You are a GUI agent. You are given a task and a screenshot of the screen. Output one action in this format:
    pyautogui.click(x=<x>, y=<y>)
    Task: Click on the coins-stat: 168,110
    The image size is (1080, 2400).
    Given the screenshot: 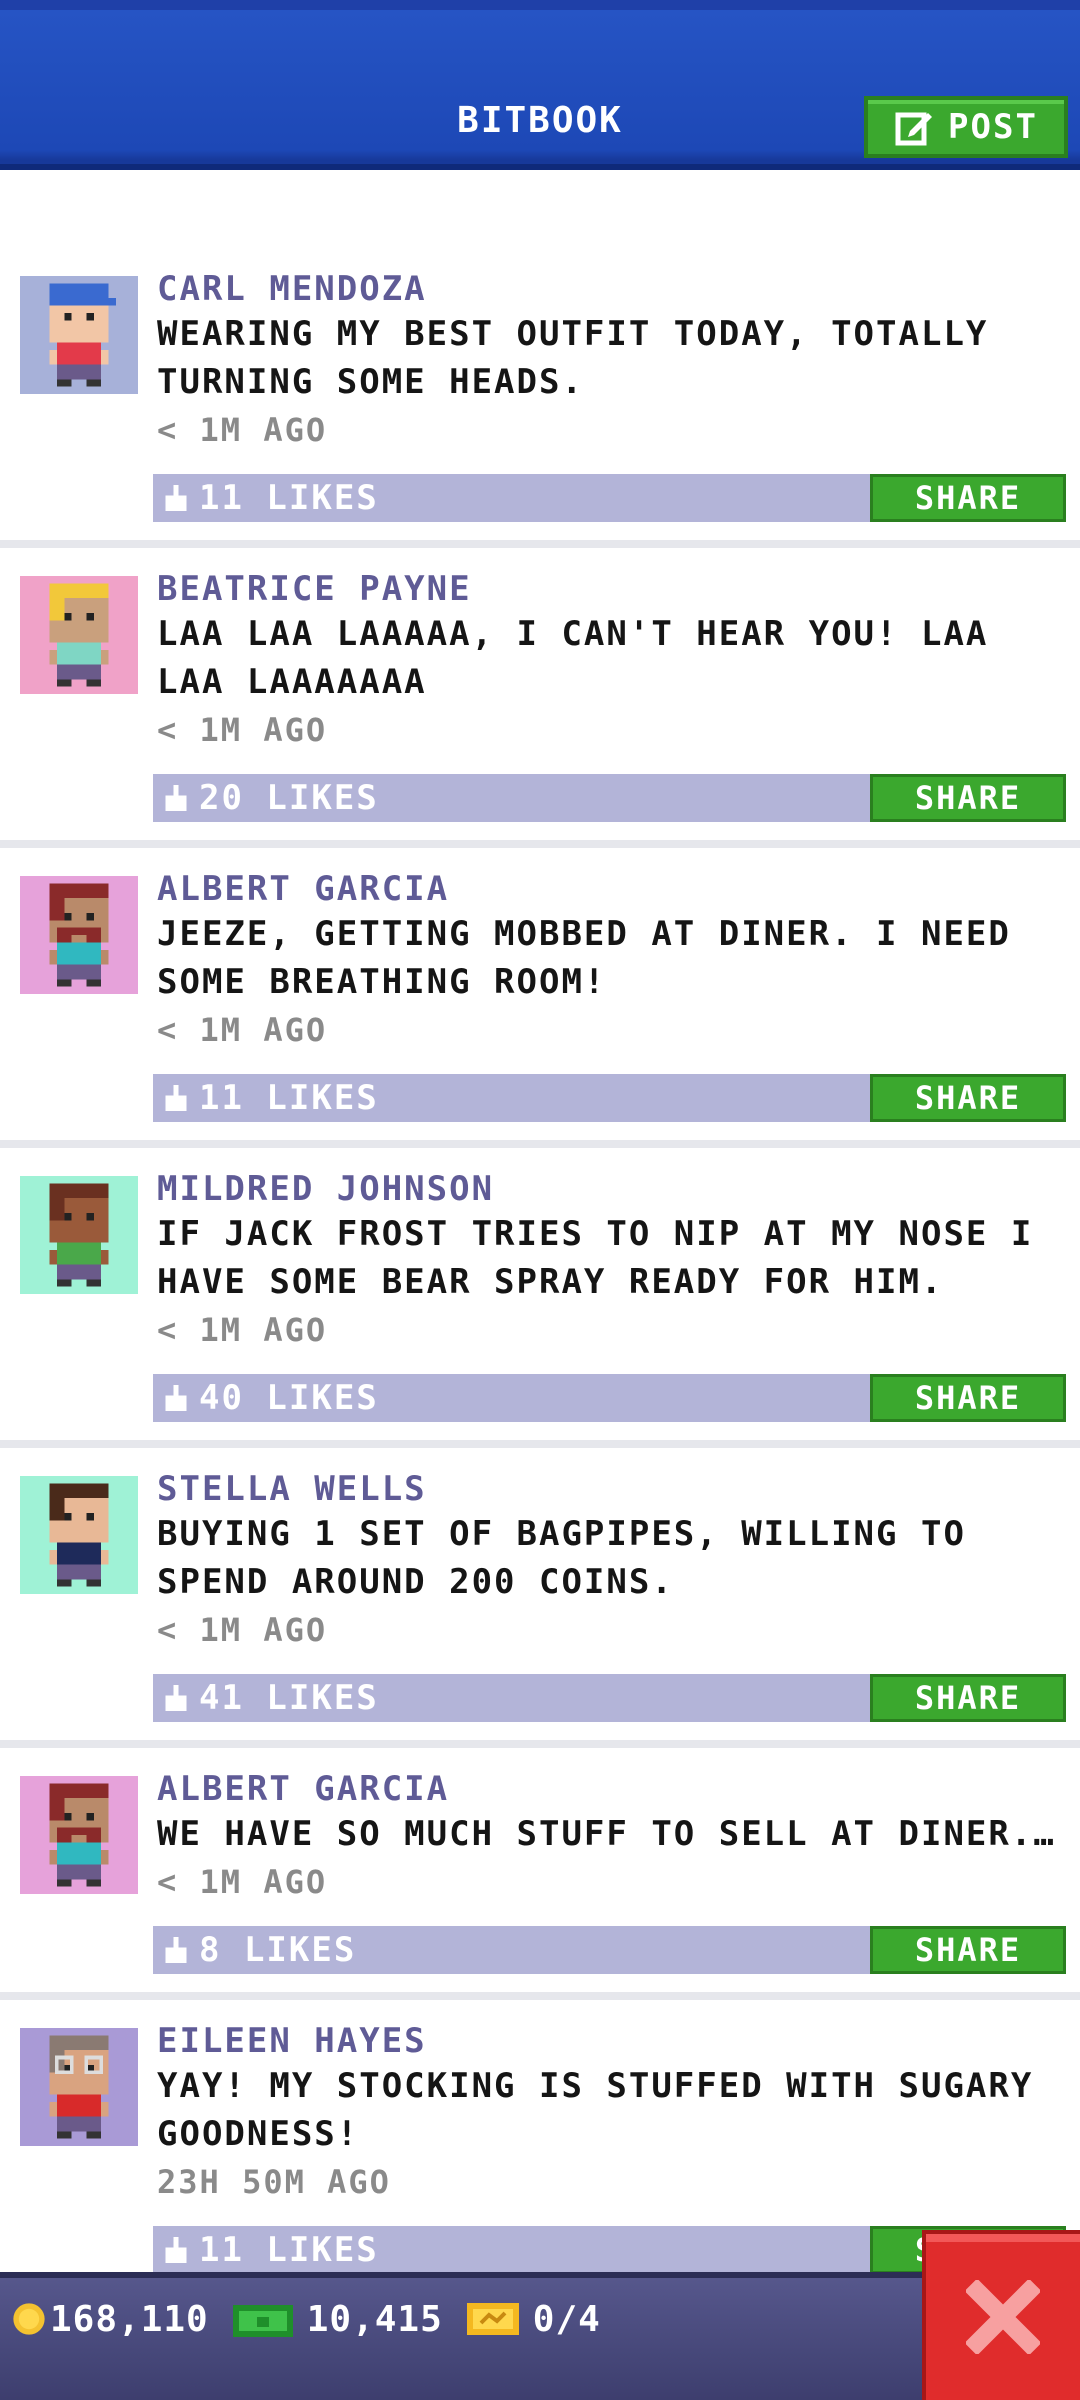 What is the action you would take?
    pyautogui.click(x=110, y=2319)
    